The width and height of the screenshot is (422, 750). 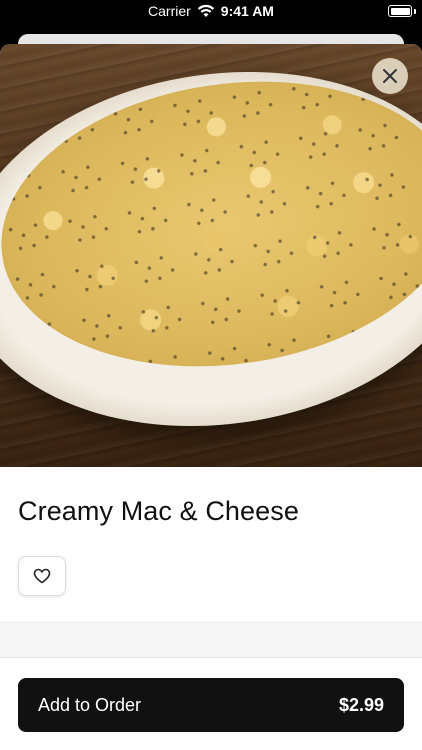 I want to click on battery-fill, so click(x=400, y=11).